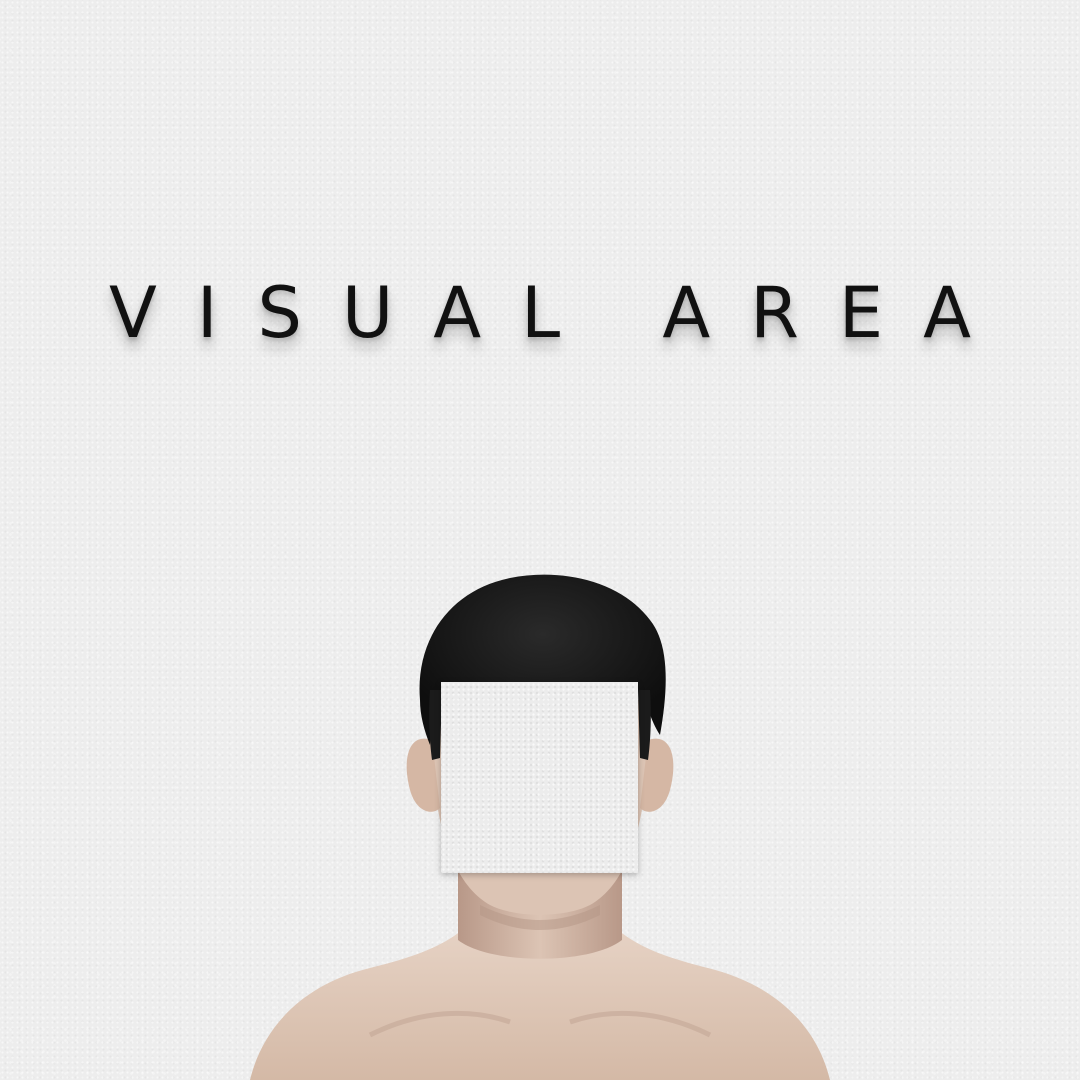 The width and height of the screenshot is (1080, 1080). I want to click on face-cover-block, so click(539, 777).